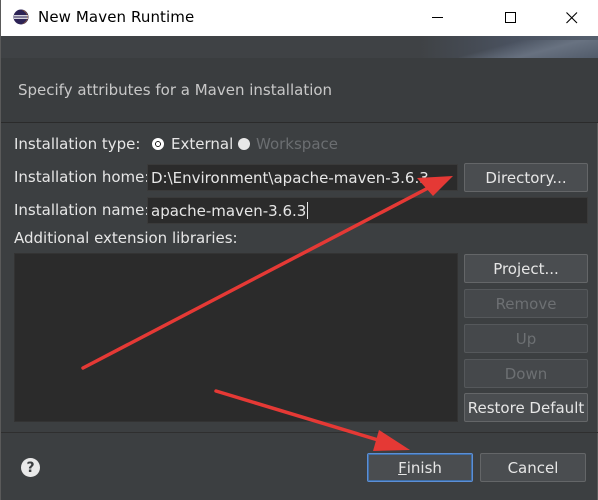 The width and height of the screenshot is (598, 500). Describe the element at coordinates (367, 210) in the screenshot. I see `installation-name-field: apache-maven-3.6.3` at that location.